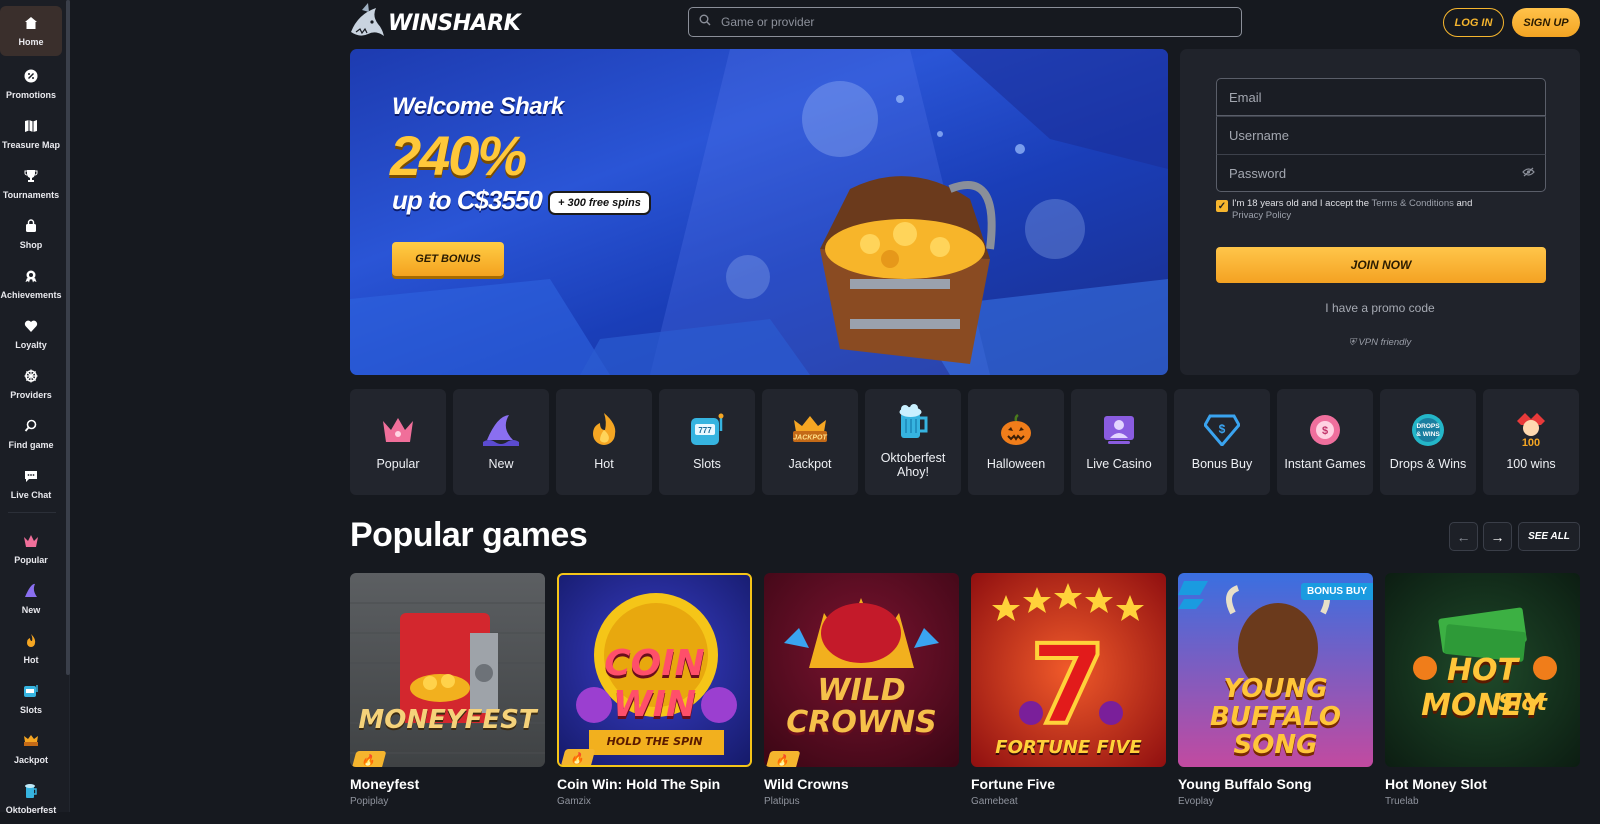  I want to click on sidebar-item-find-game: Find game, so click(31, 434).